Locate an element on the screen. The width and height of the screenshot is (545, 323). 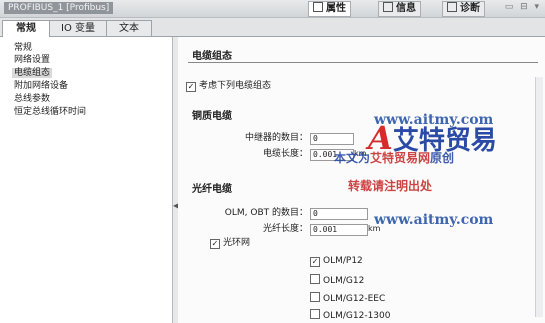
optical-ring-label: 光环网 is located at coordinates (237, 243).